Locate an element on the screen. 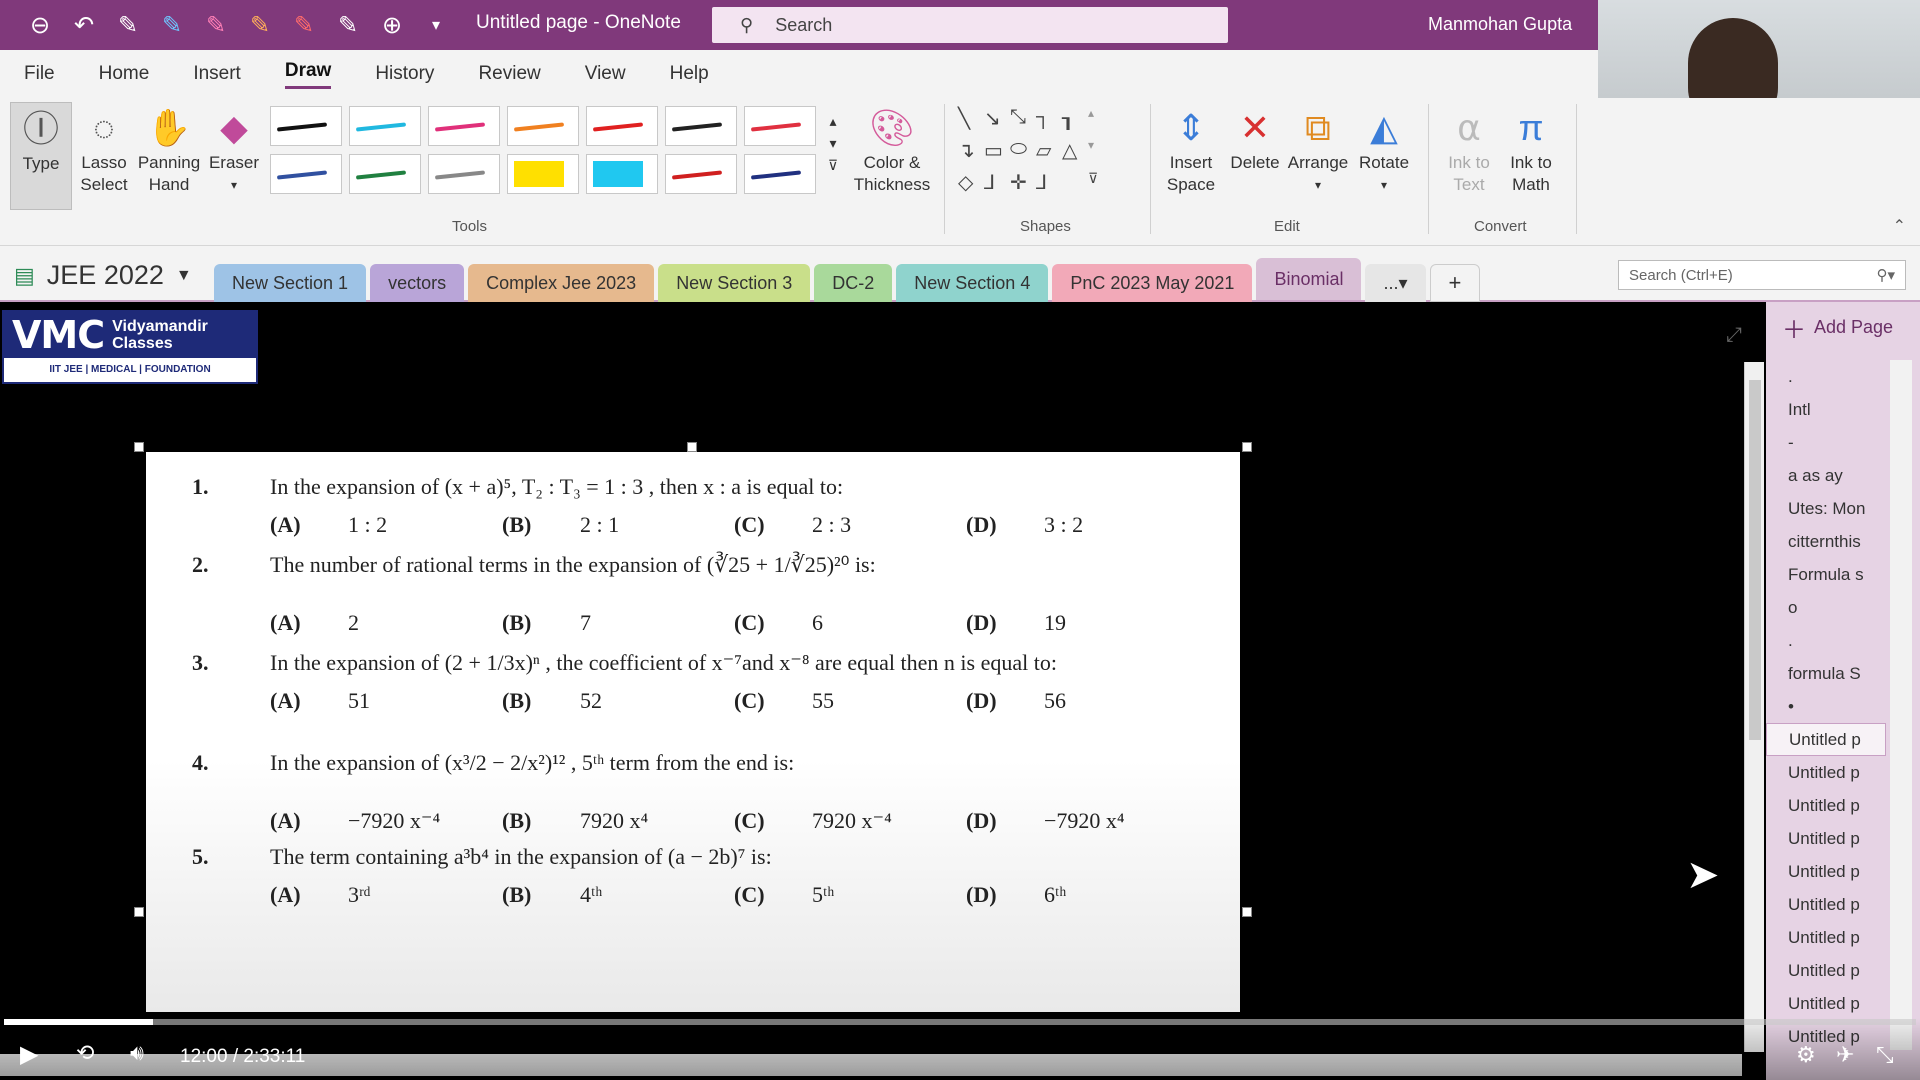 The image size is (1920, 1080). corner-arrow-shape-icon: ┒ is located at coordinates (1074, 120).